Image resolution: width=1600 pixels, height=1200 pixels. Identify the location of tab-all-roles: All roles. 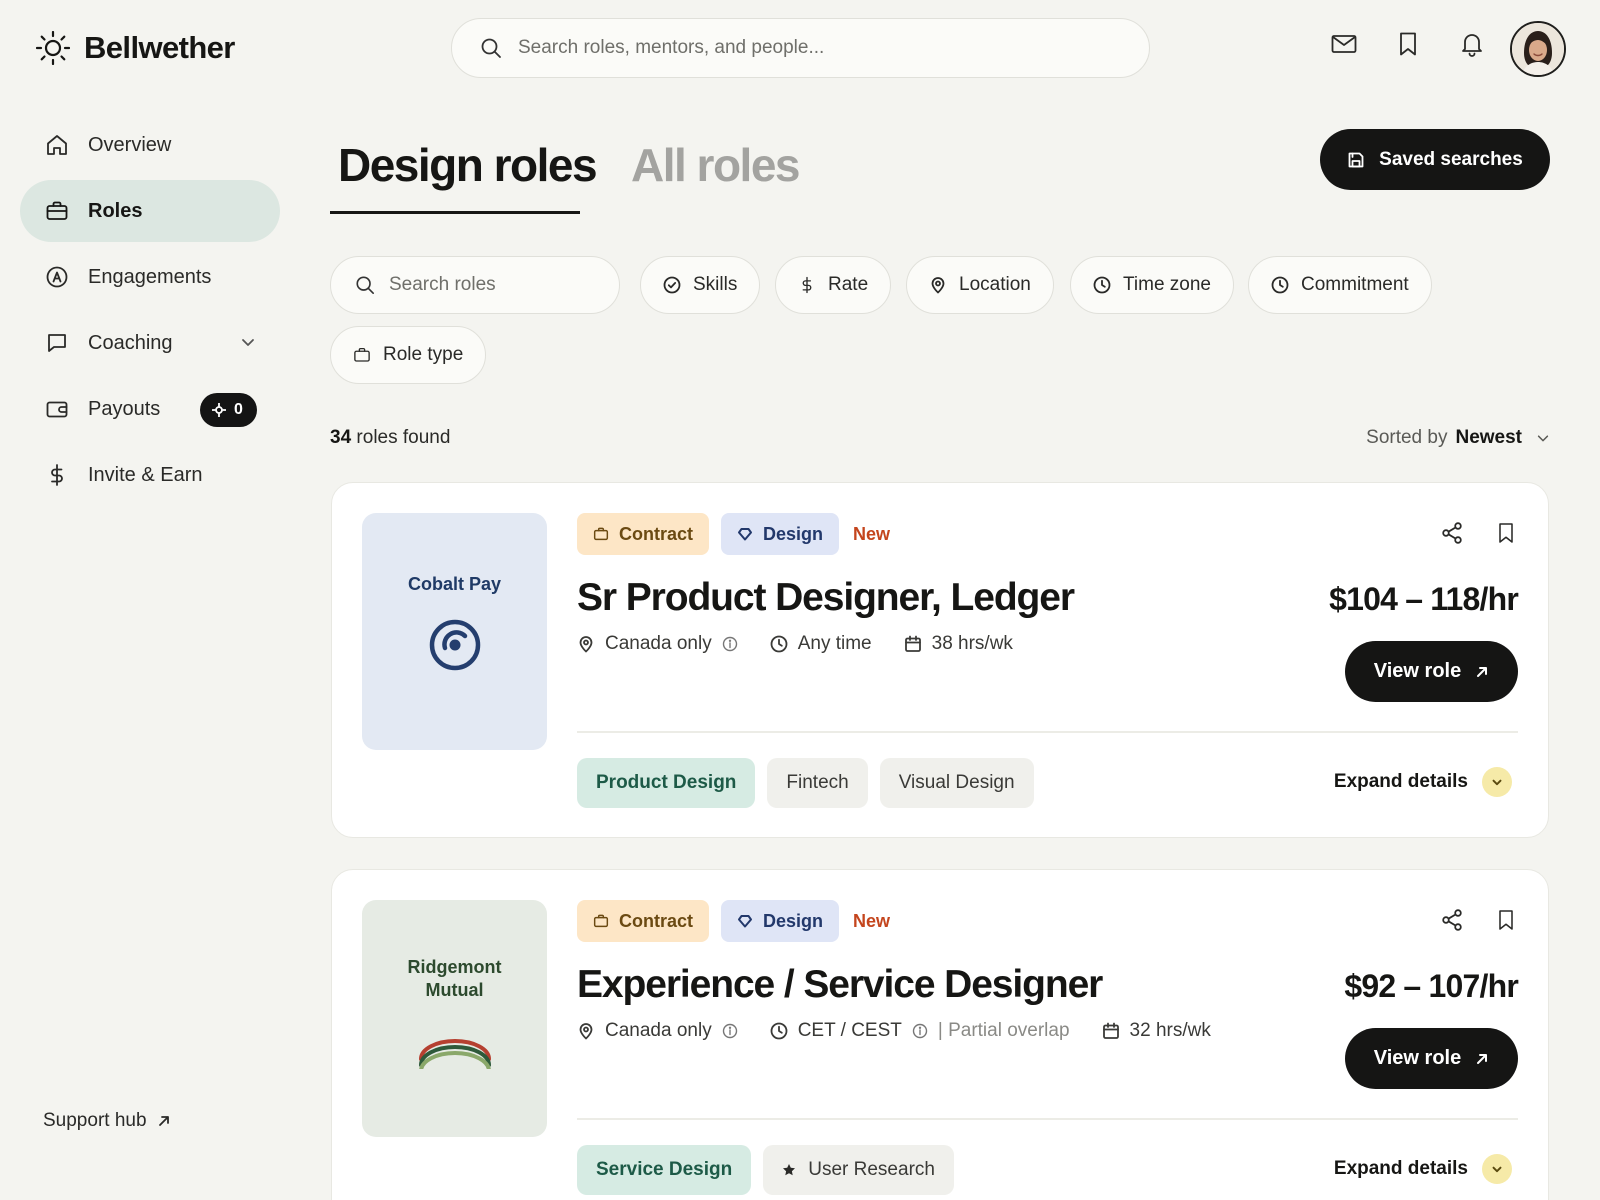
(716, 165).